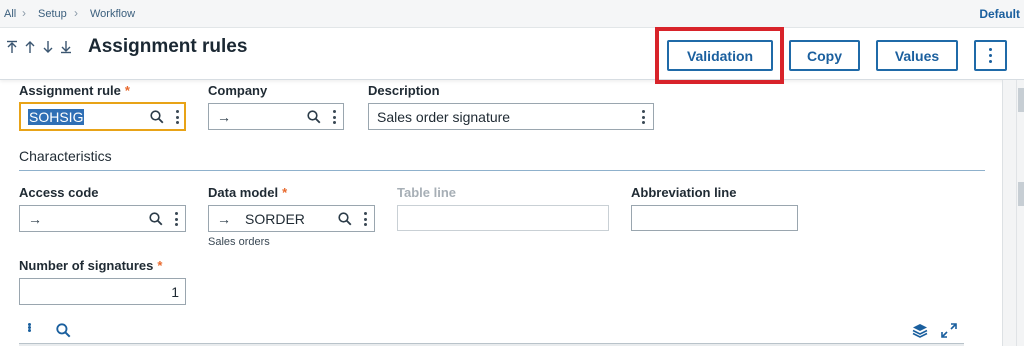 The width and height of the screenshot is (1024, 346). I want to click on data-model-label: Data model *, so click(248, 192).